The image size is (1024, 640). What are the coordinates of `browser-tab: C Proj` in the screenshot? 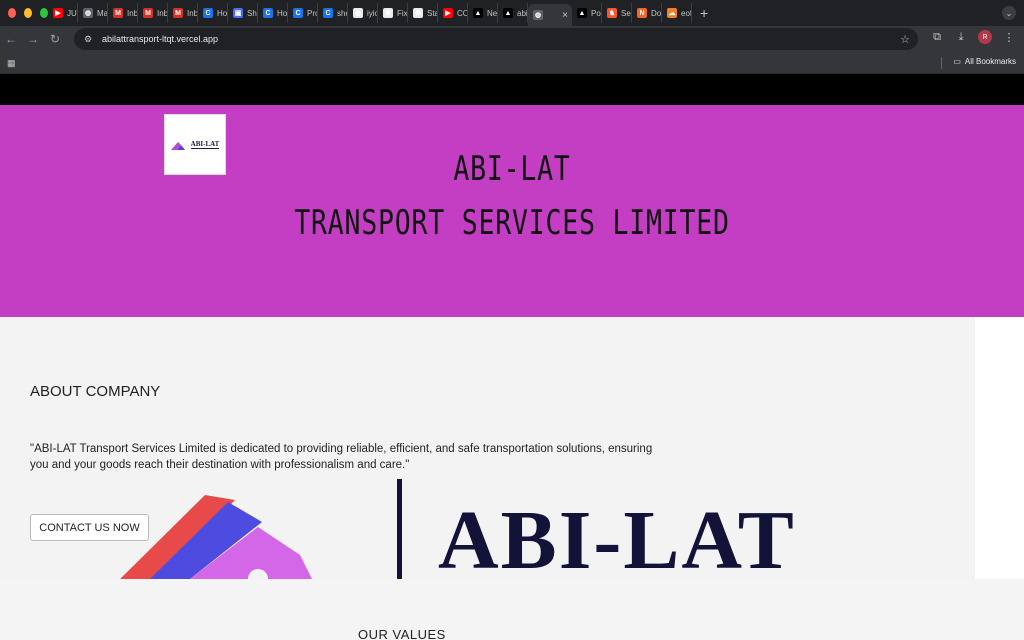 It's located at (303, 13).